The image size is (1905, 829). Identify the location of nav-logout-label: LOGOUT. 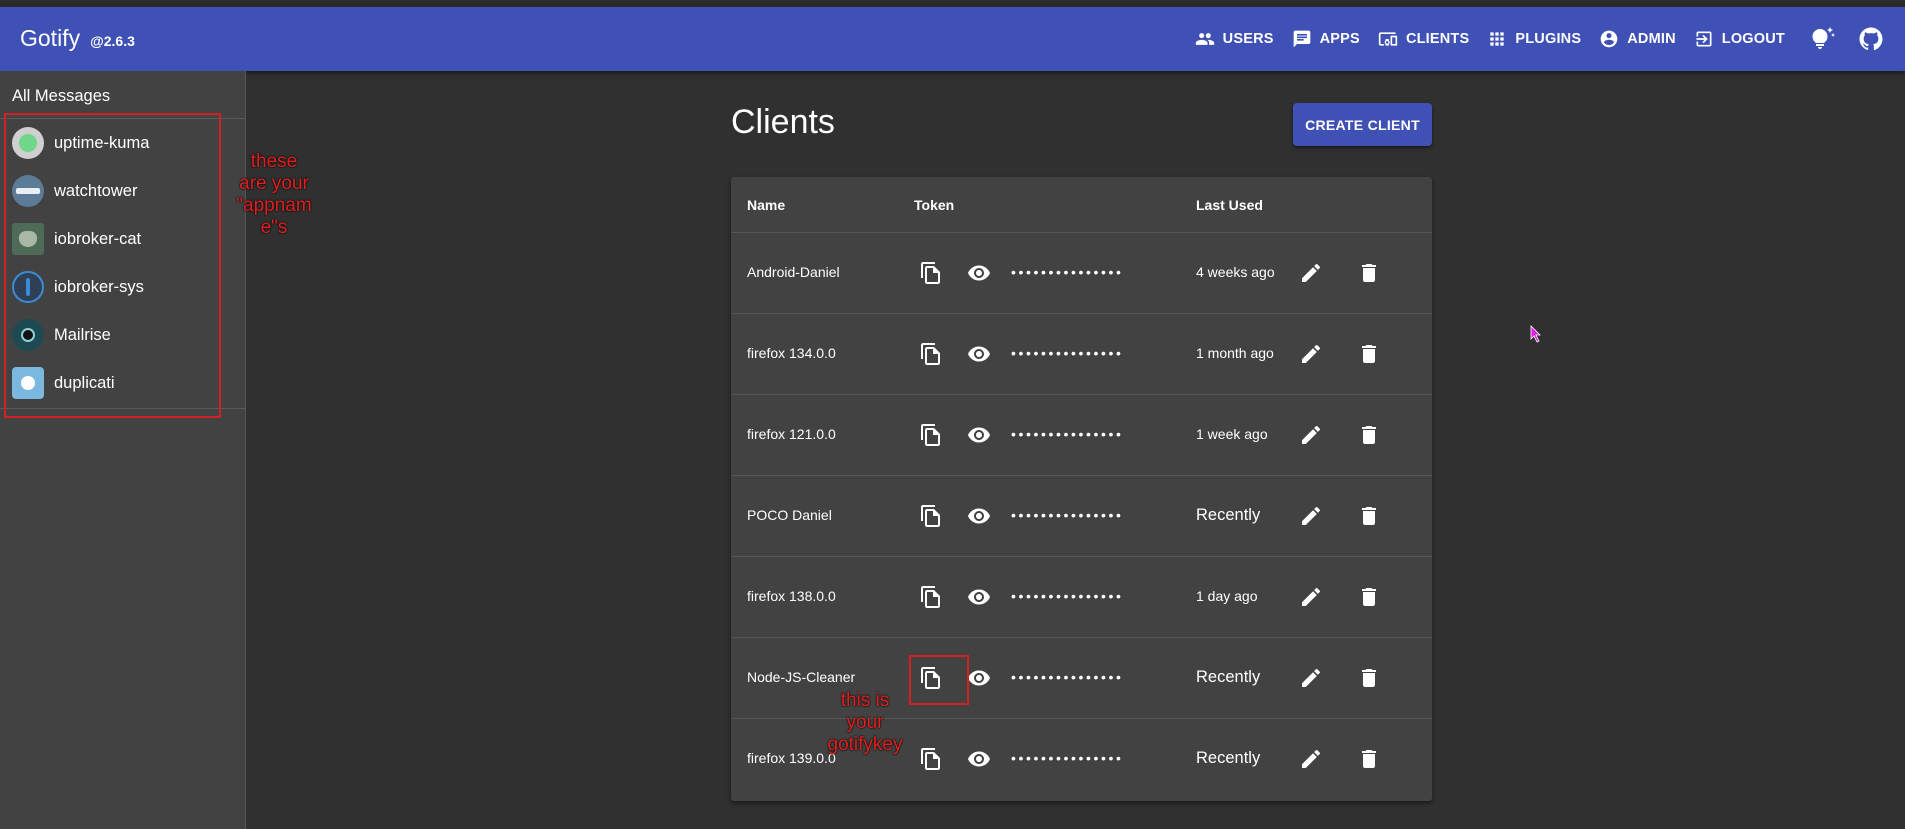
(1753, 39).